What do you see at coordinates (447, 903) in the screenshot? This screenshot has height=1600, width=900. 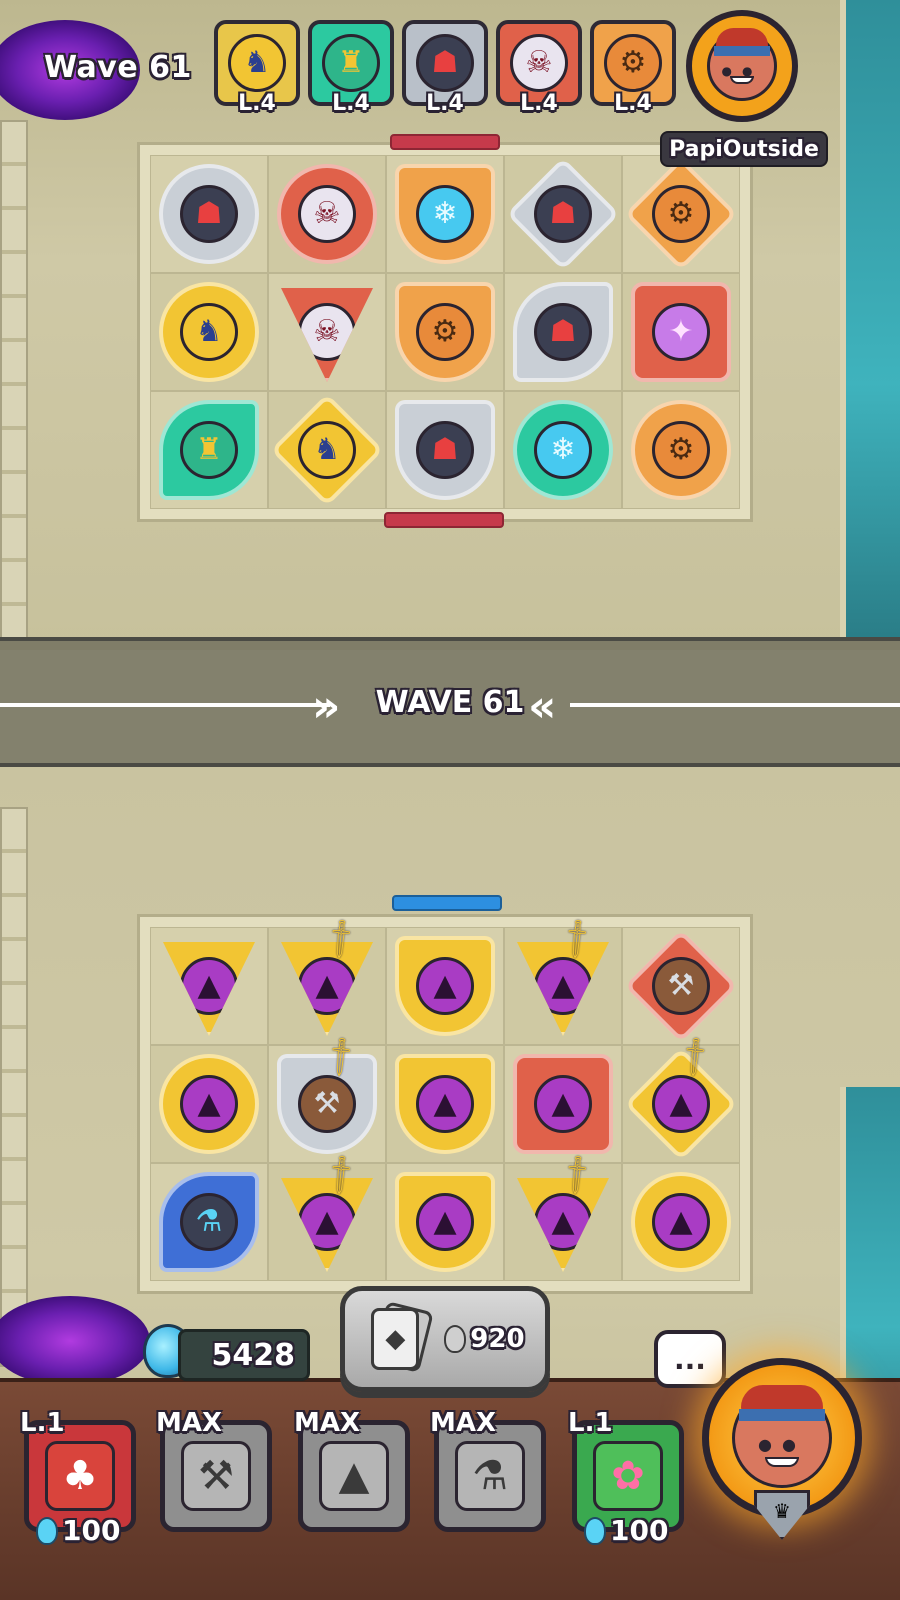 I see `player-board-top-banner` at bounding box center [447, 903].